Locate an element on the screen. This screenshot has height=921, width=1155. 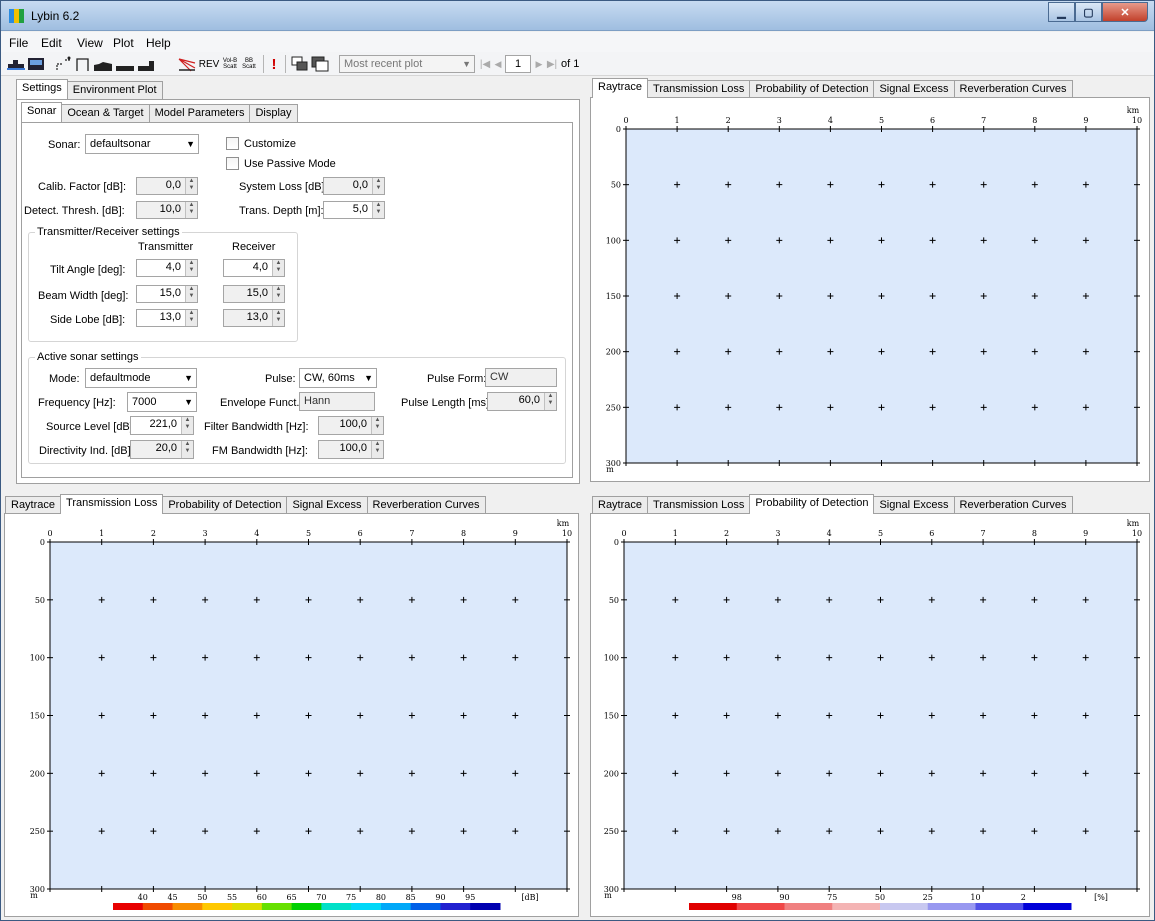
ocean-icon is located at coordinates (36, 64).